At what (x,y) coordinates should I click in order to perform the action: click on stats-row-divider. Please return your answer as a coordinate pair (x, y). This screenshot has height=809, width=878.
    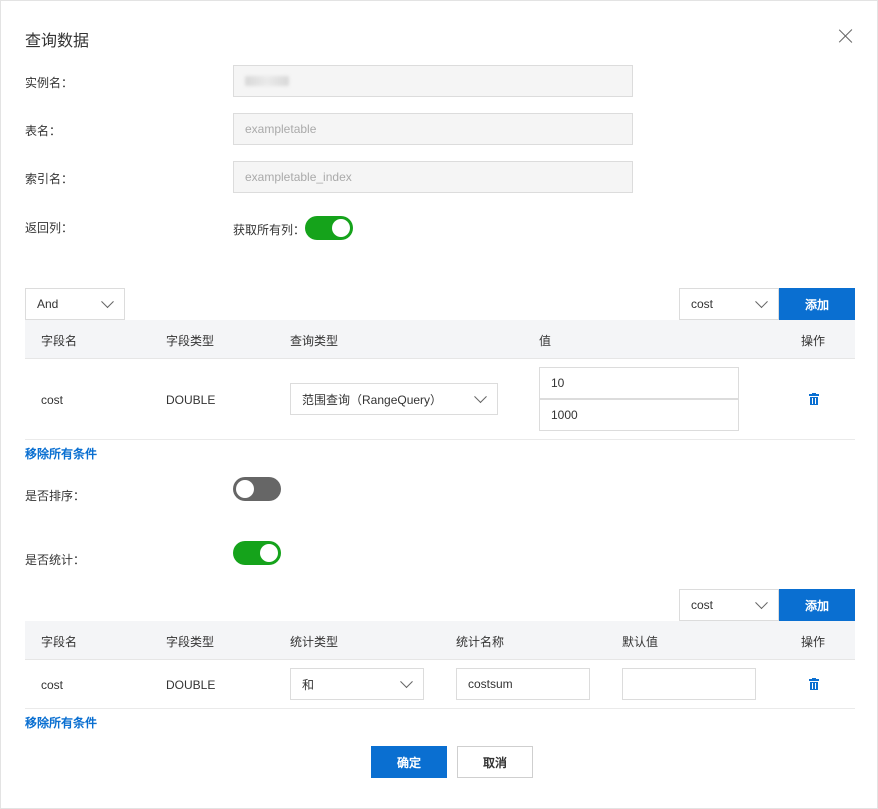
    Looking at the image, I should click on (440, 708).